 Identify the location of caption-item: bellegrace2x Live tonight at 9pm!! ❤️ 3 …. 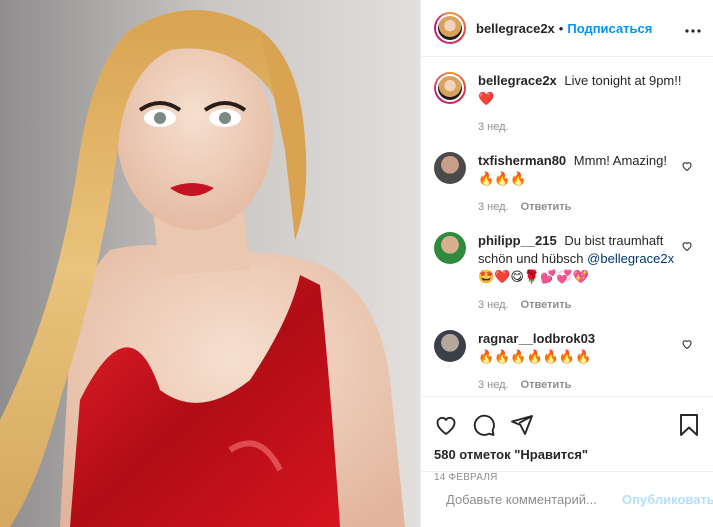
(567, 104).